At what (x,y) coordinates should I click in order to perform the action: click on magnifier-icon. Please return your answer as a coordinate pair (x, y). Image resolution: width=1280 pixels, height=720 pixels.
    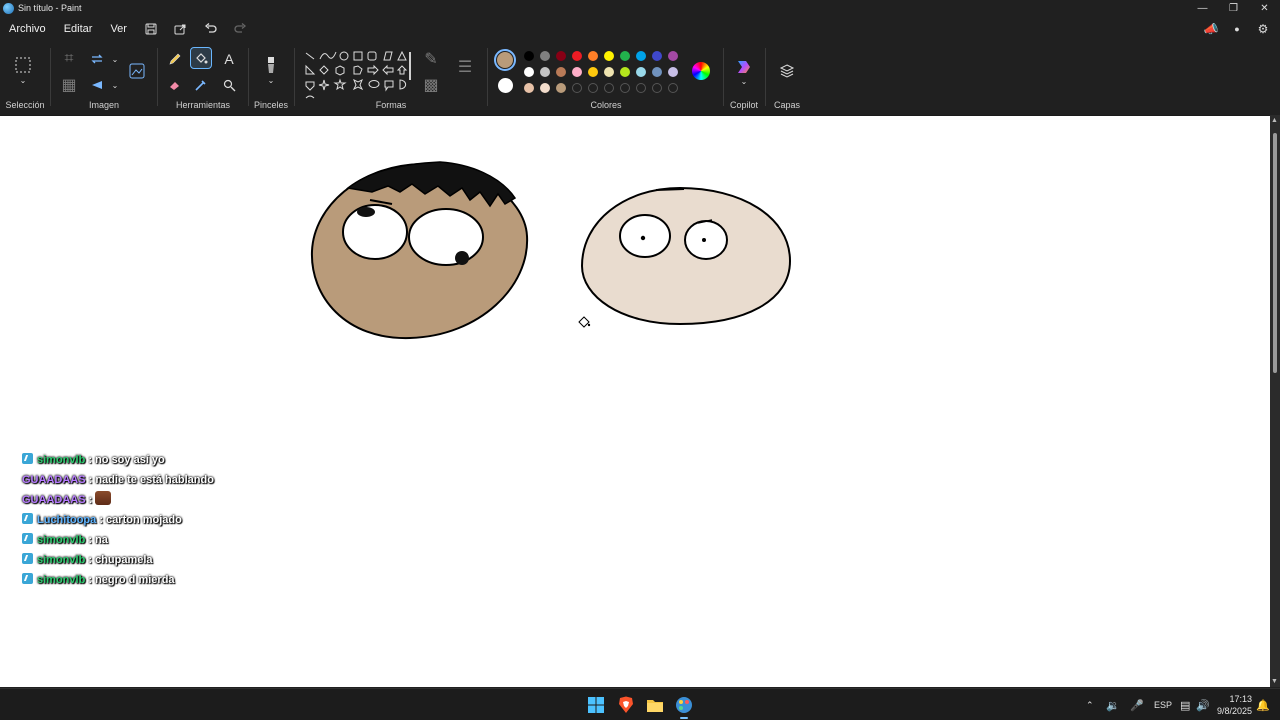
    Looking at the image, I should click on (229, 85).